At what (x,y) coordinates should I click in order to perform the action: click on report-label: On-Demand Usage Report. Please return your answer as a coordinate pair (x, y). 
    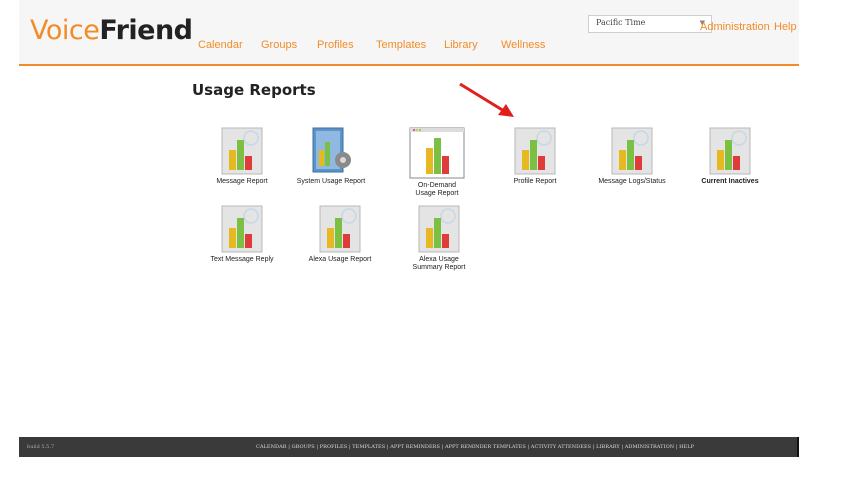
    Looking at the image, I should click on (437, 189).